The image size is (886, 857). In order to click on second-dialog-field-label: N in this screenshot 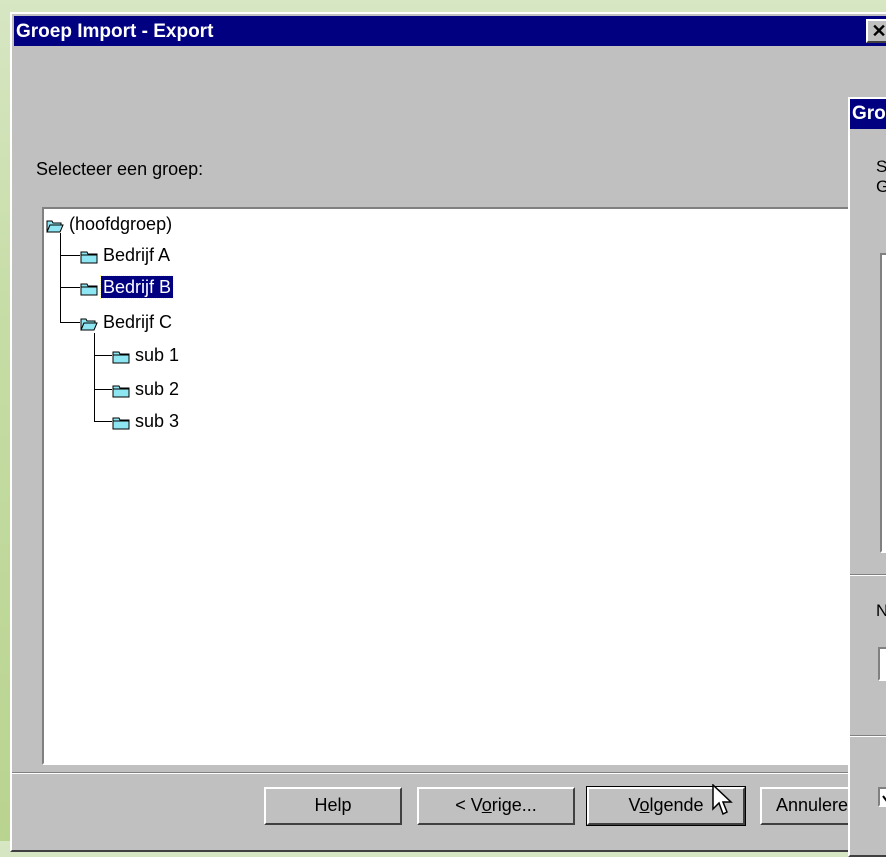, I will do `click(881, 610)`.